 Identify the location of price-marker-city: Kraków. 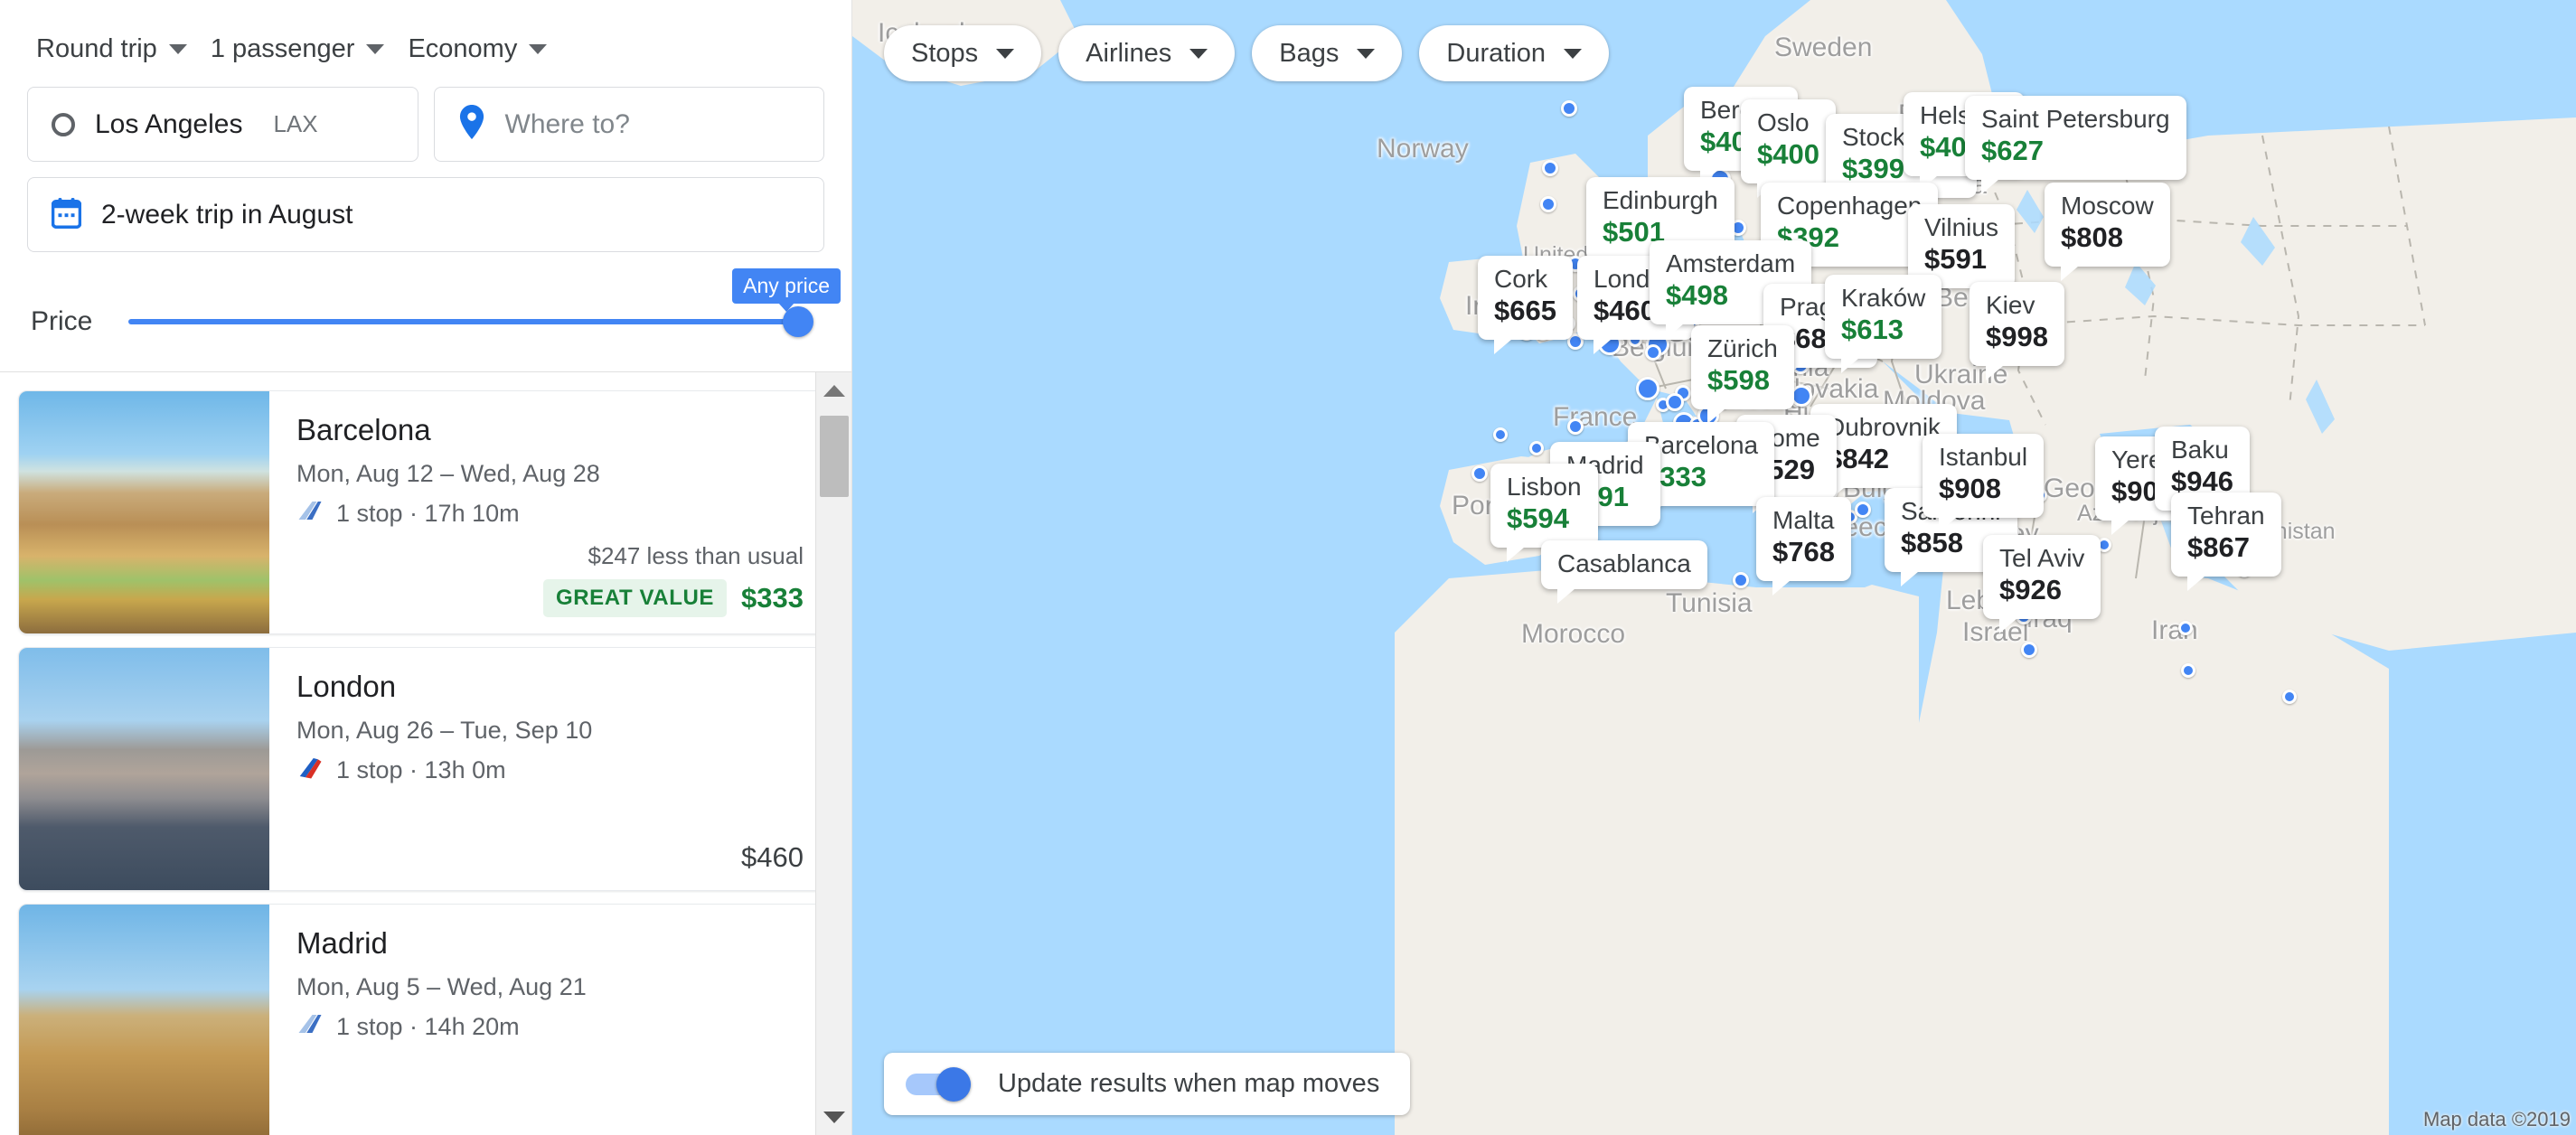
(1884, 298).